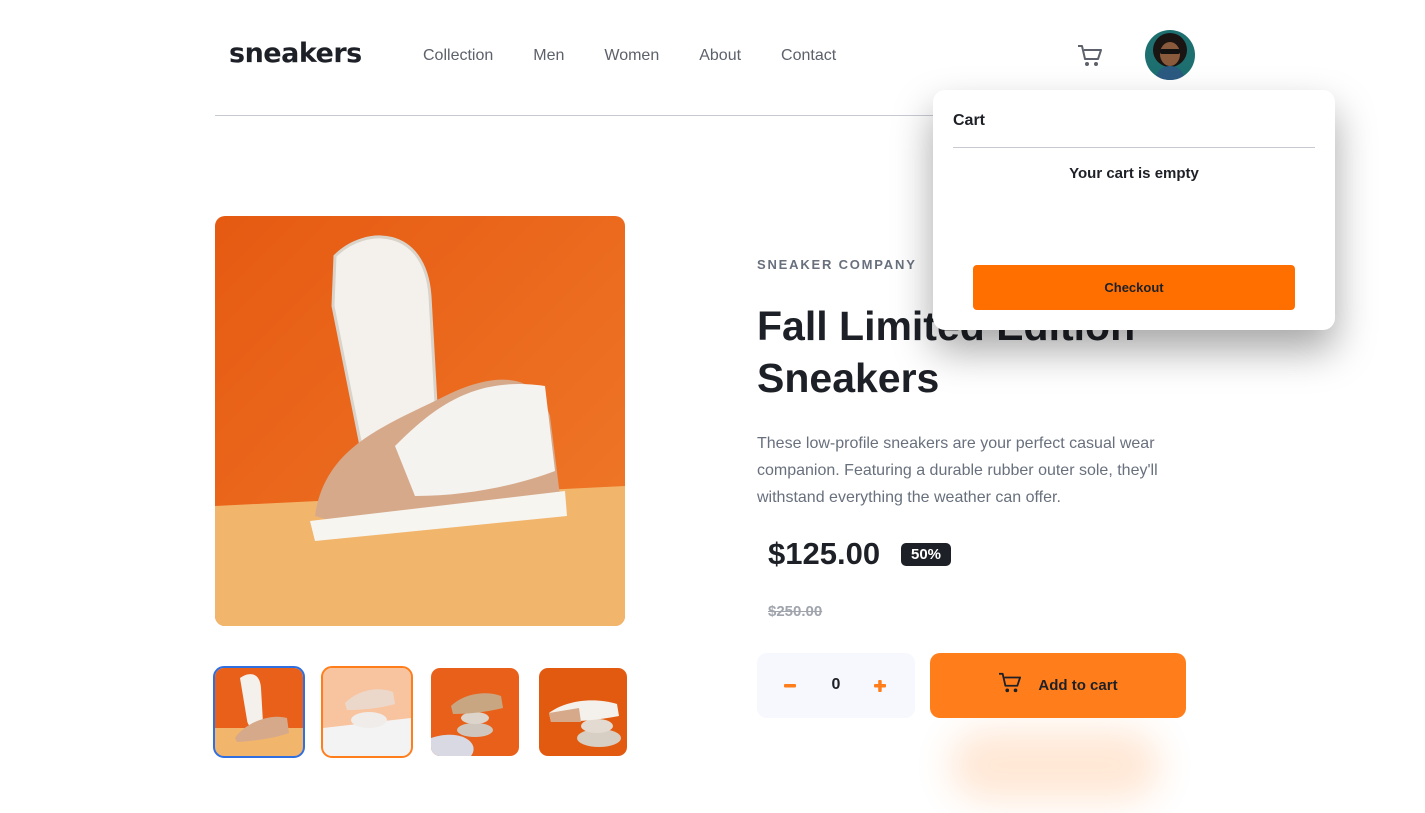 The height and width of the screenshot is (813, 1425). I want to click on main-nav: Collection Men Women About Contact, so click(629, 56).